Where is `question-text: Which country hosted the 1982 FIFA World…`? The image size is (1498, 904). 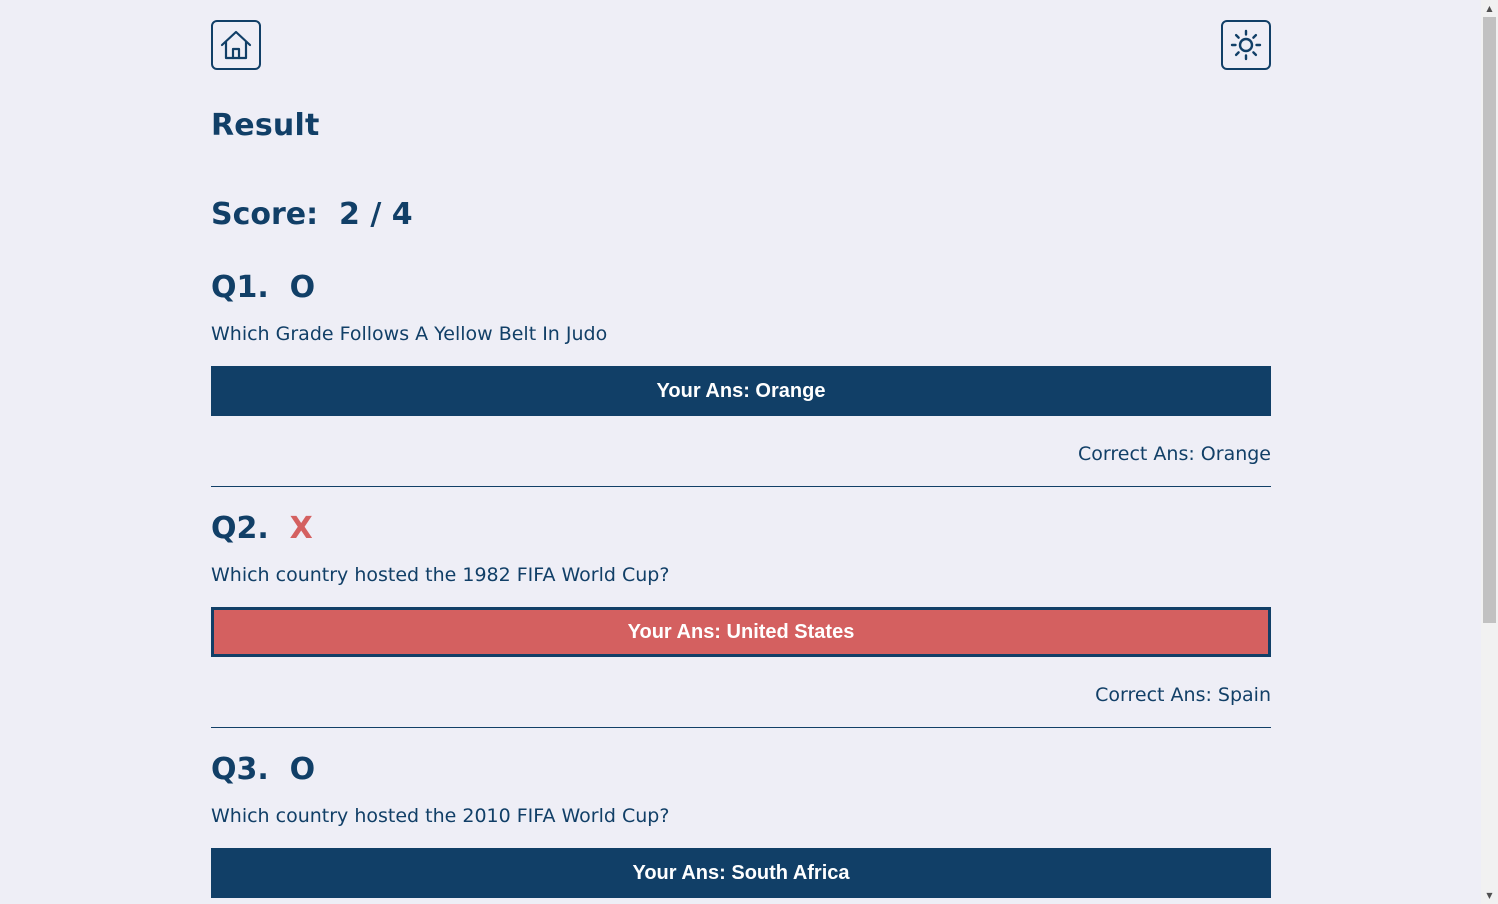 question-text: Which country hosted the 1982 FIFA World… is located at coordinates (440, 575).